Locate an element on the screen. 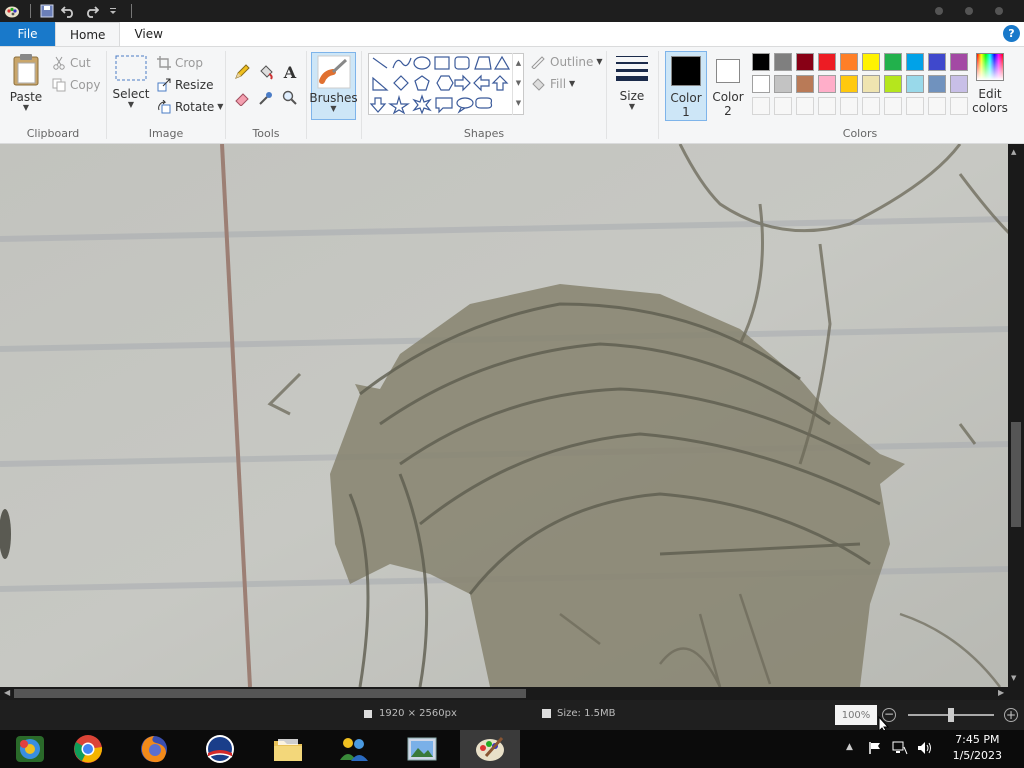 The height and width of the screenshot is (768, 1024). brushes-button: Brushes ▼ is located at coordinates (333, 86).